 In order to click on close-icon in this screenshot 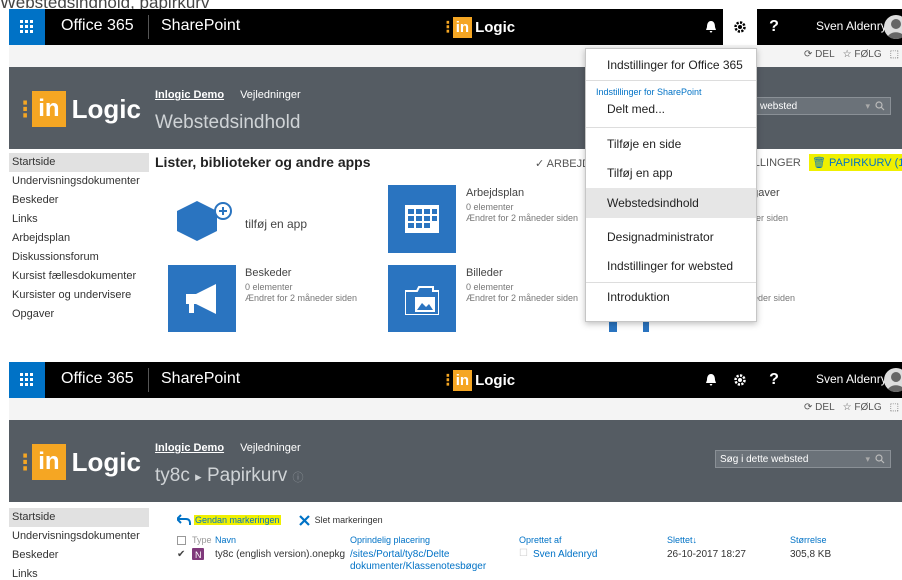, I will do `click(304, 520)`.